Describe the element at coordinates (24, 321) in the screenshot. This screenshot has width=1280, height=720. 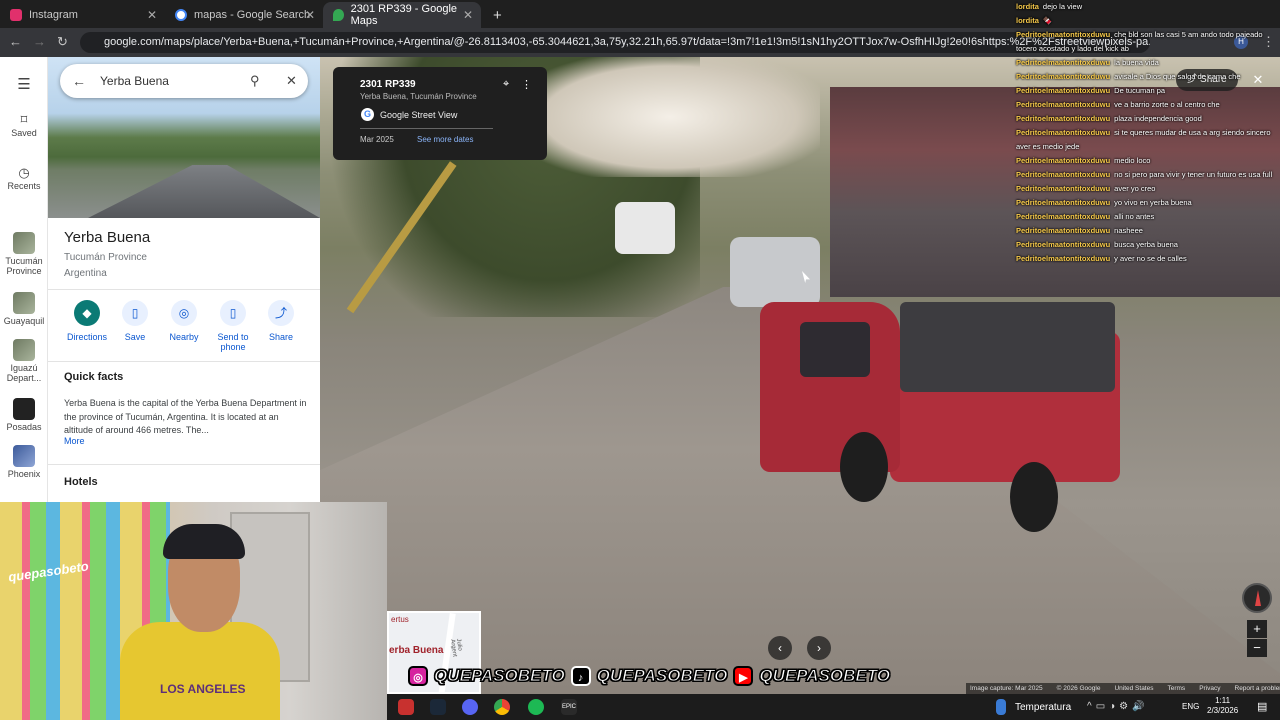
I see `place-label: Guayaquil` at that location.